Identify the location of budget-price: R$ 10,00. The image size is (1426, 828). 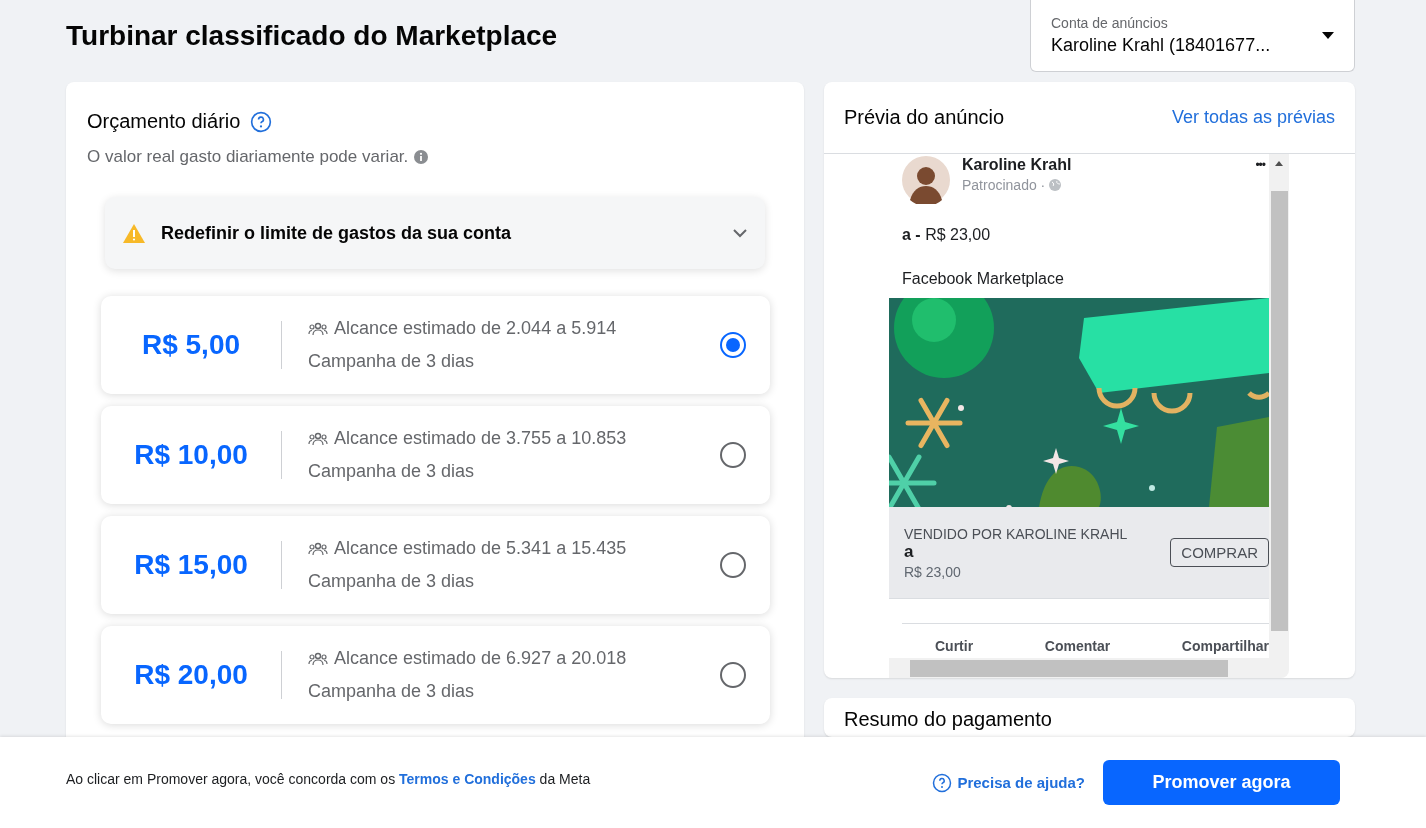
(191, 455).